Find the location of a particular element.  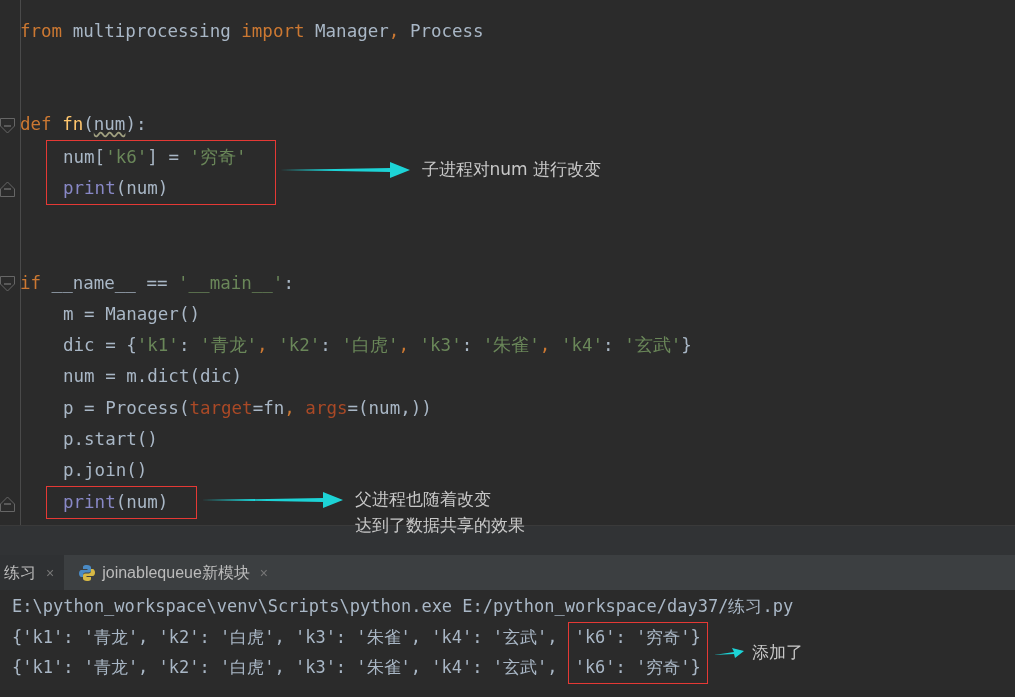

tab-label: 练习 is located at coordinates (20, 572).